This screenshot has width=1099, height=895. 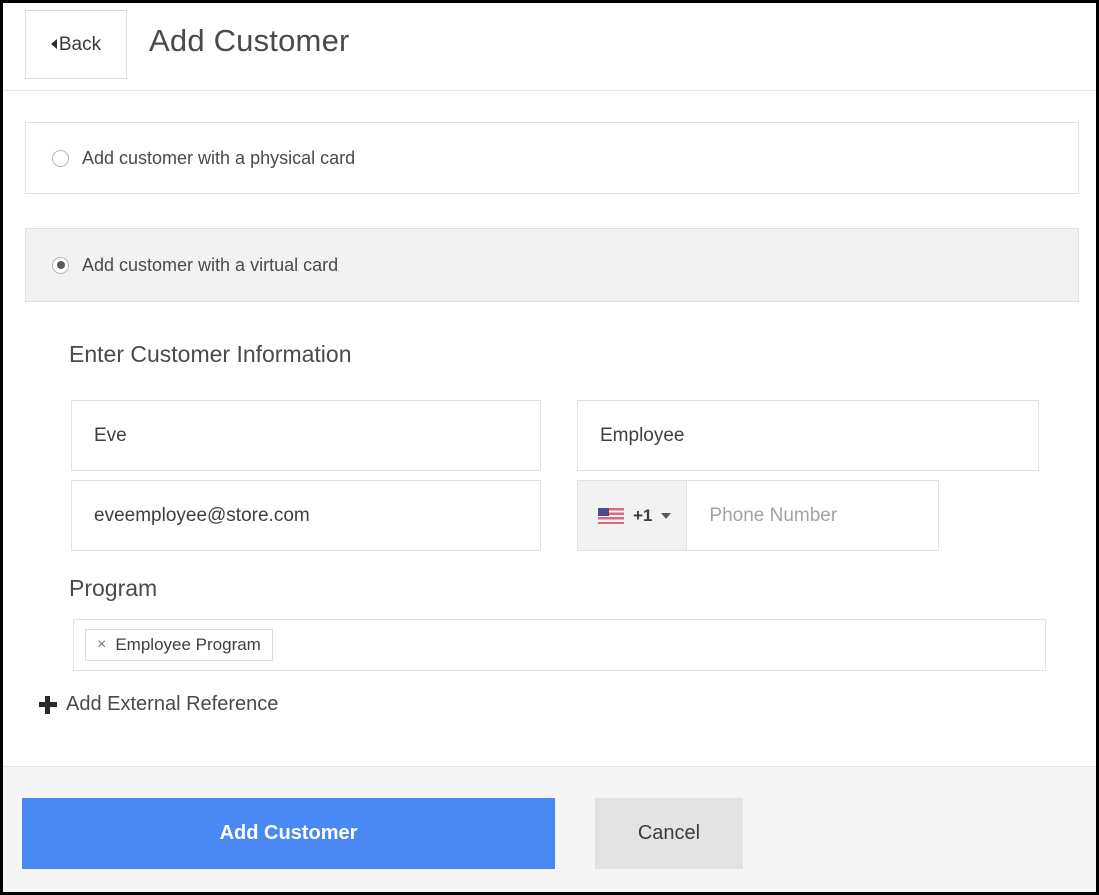 What do you see at coordinates (101, 645) in the screenshot?
I see `remove-tag-icon: ×` at bounding box center [101, 645].